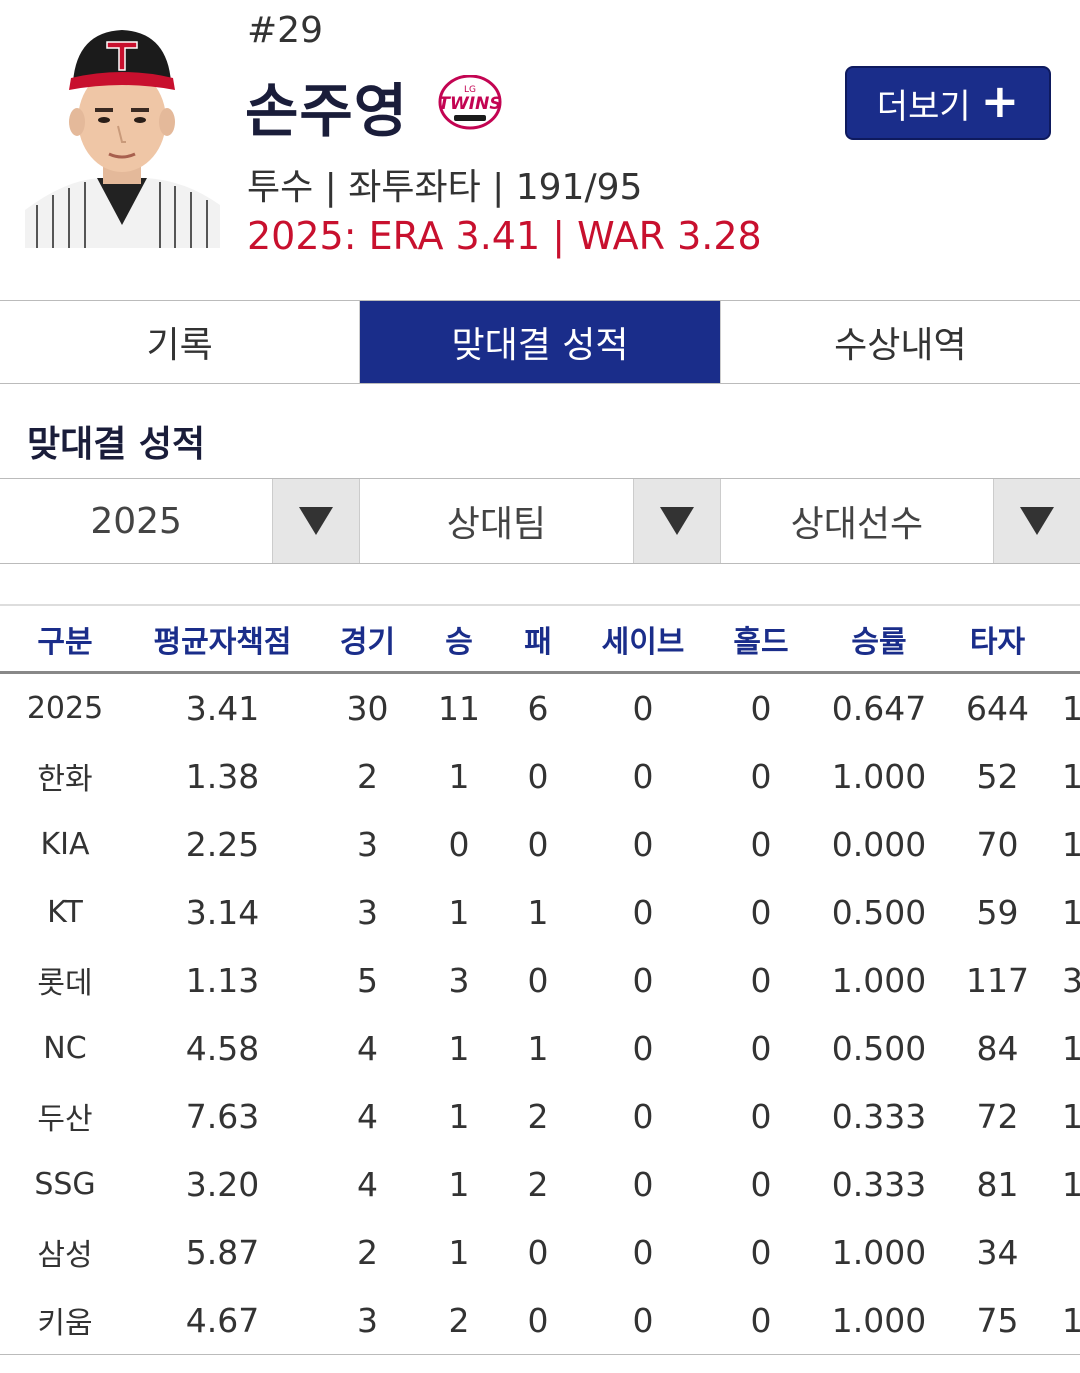 The image size is (1080, 1373). What do you see at coordinates (180, 342) in the screenshot?
I see `tab-records: 기록` at bounding box center [180, 342].